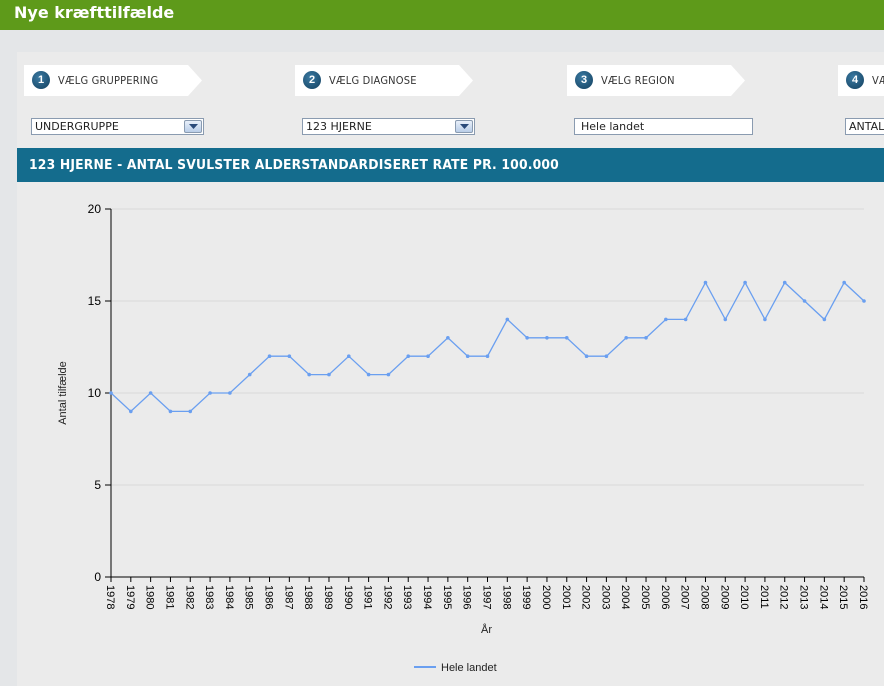 The height and width of the screenshot is (686, 884). I want to click on x-tick-label: 2001, so click(566, 597).